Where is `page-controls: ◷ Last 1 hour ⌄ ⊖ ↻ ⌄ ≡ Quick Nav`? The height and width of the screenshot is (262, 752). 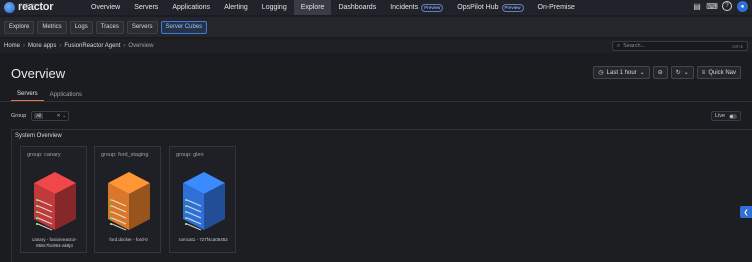 page-controls: ◷ Last 1 hour ⌄ ⊖ ↻ ⌄ ≡ Quick Nav is located at coordinates (667, 72).